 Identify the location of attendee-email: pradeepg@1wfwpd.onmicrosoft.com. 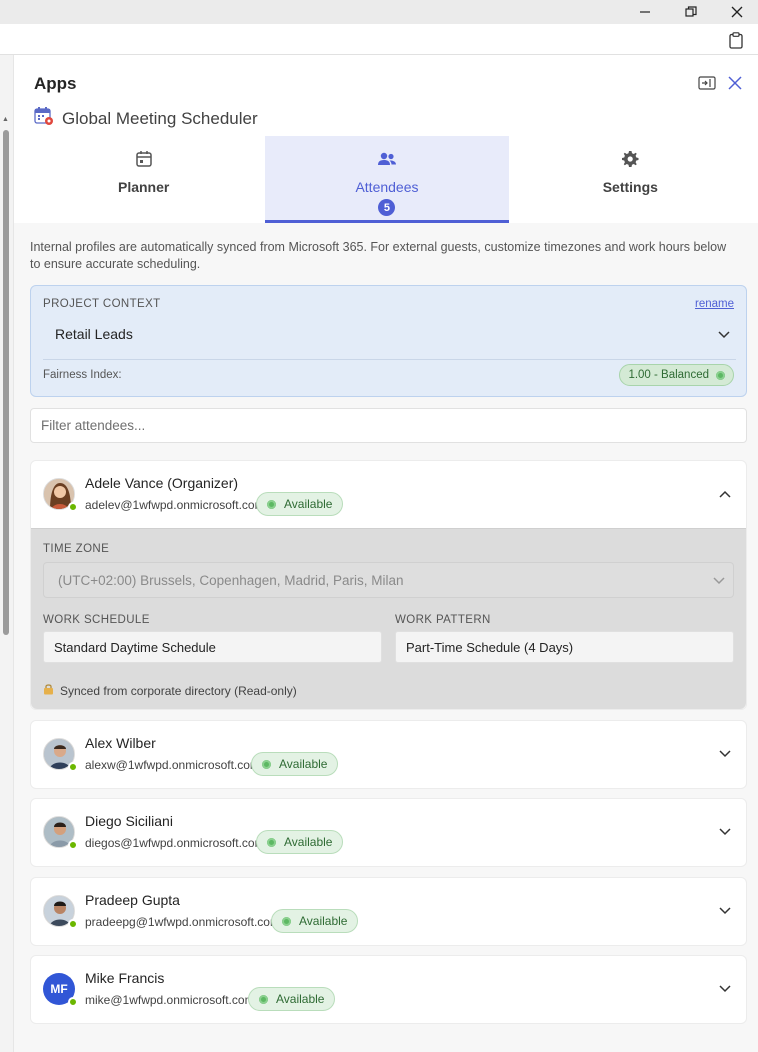
(182, 922).